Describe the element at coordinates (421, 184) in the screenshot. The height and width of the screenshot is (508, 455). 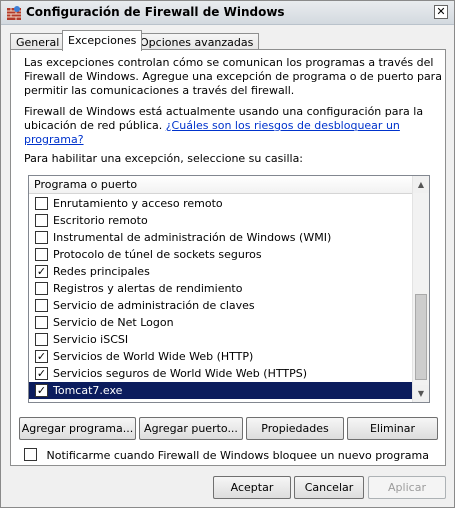
I see `scroll-up-icon: ▲` at that location.